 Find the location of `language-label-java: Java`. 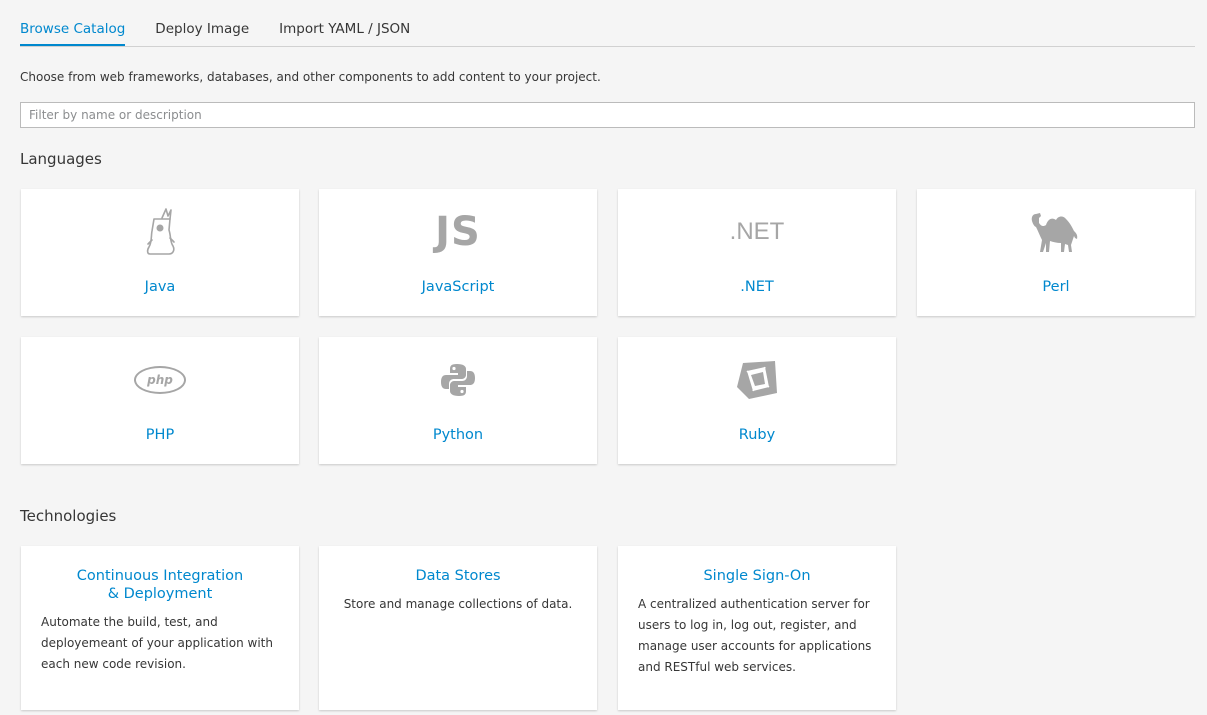

language-label-java: Java is located at coordinates (160, 287).